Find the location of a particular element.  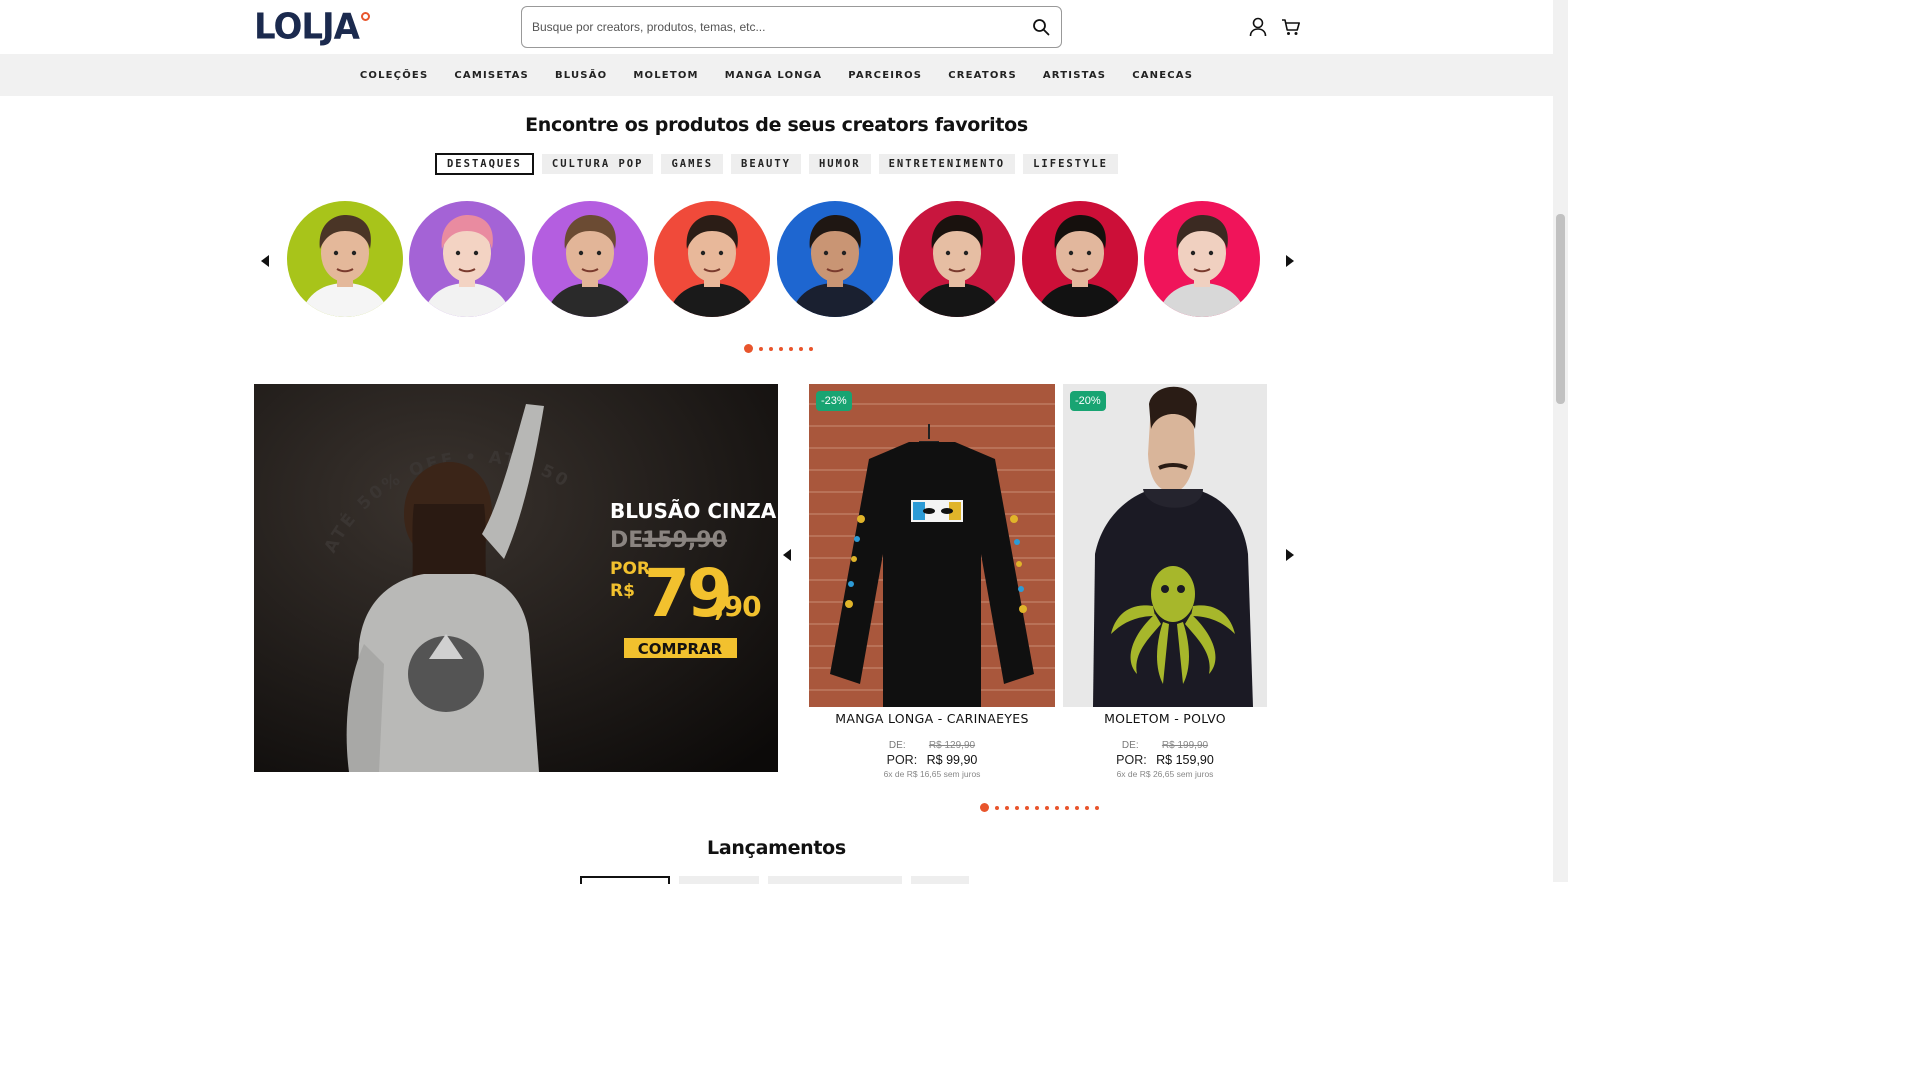

launches-category-tabs is located at coordinates (774, 880).